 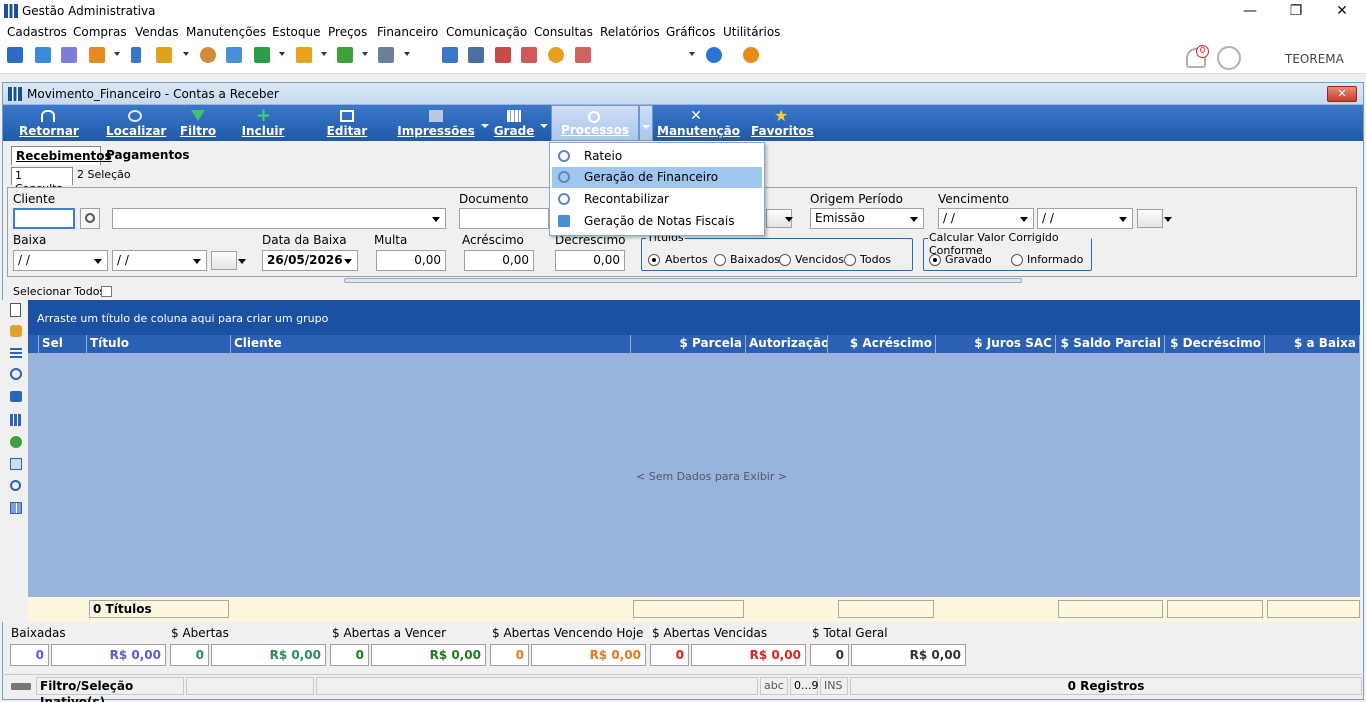 What do you see at coordinates (198, 123) in the screenshot?
I see `filtro-button: Filtro` at bounding box center [198, 123].